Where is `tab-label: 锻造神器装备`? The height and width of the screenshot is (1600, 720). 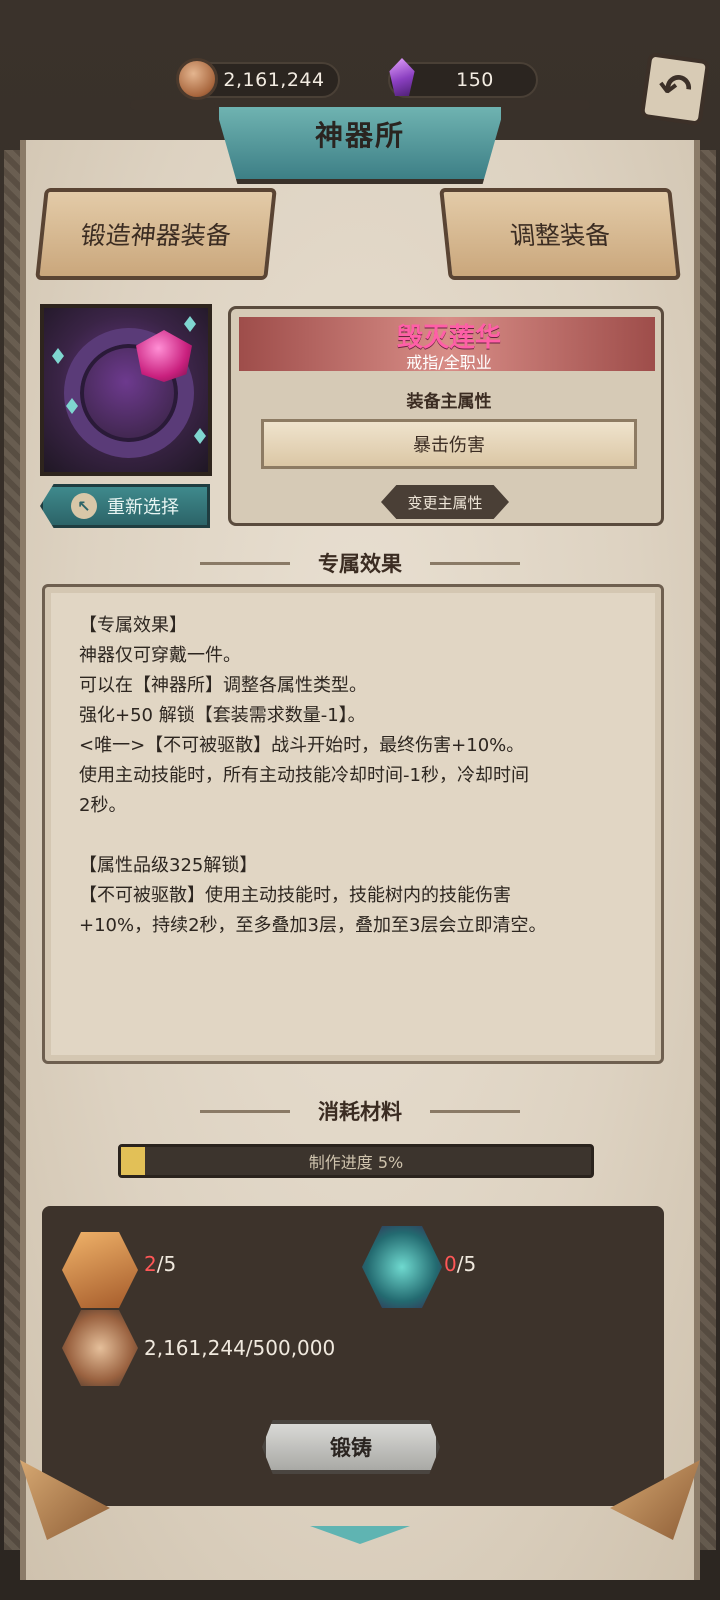 tab-label: 锻造神器装备 is located at coordinates (156, 235).